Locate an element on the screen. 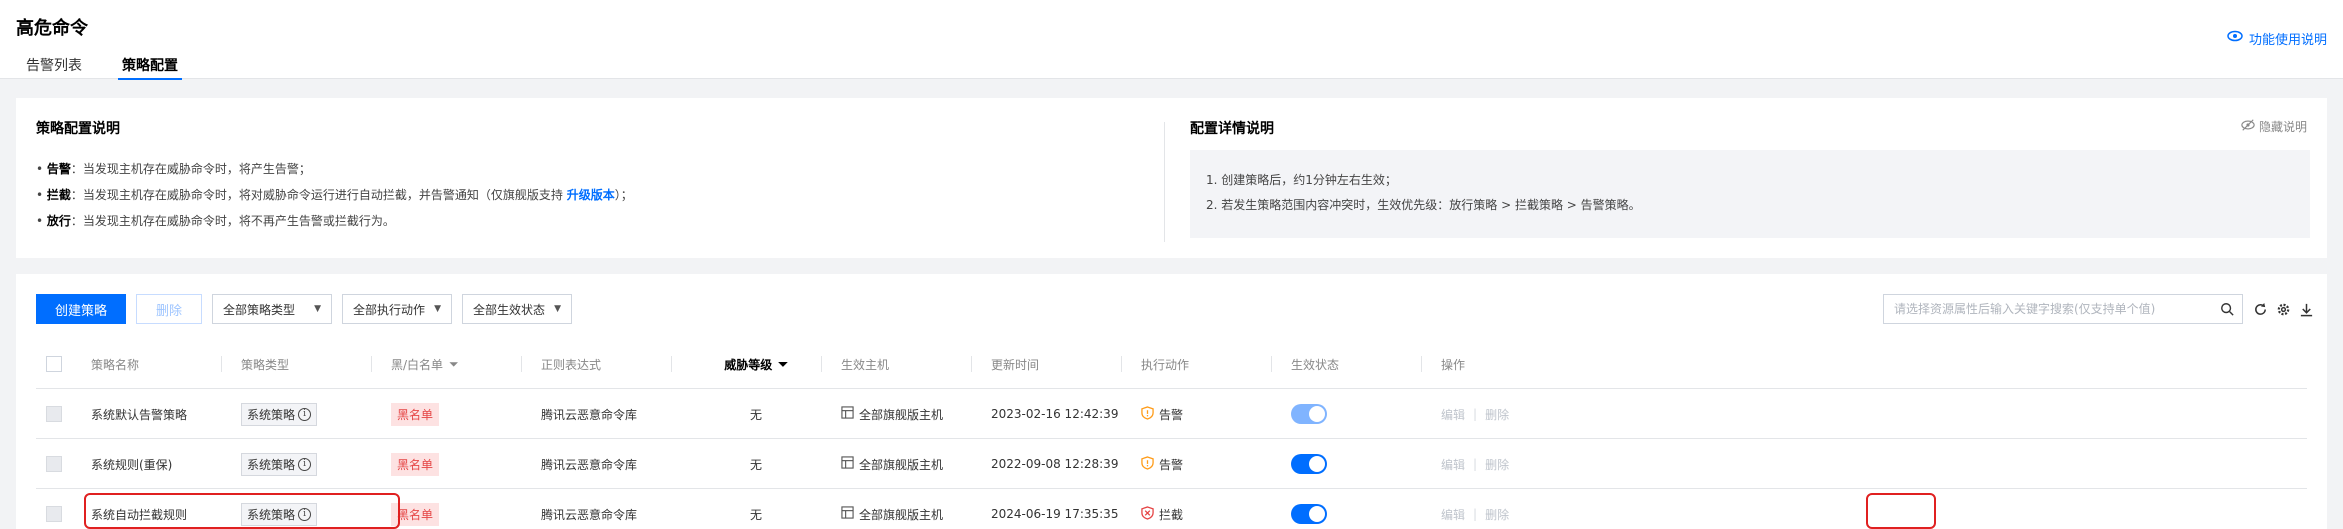 This screenshot has width=2343, height=529. updated-time: 2024-06-19 17:35:35 is located at coordinates (1055, 514).